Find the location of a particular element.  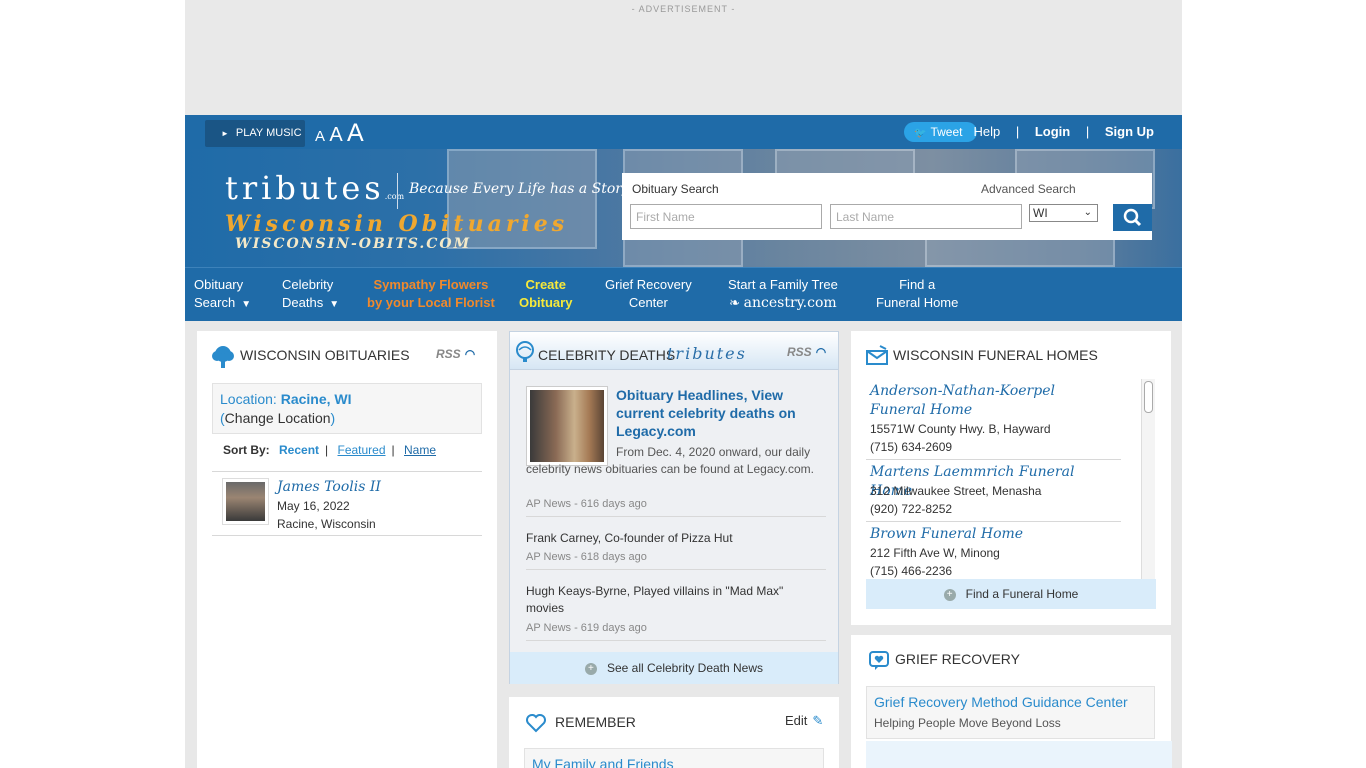

sort-featured: Featured is located at coordinates (362, 450).